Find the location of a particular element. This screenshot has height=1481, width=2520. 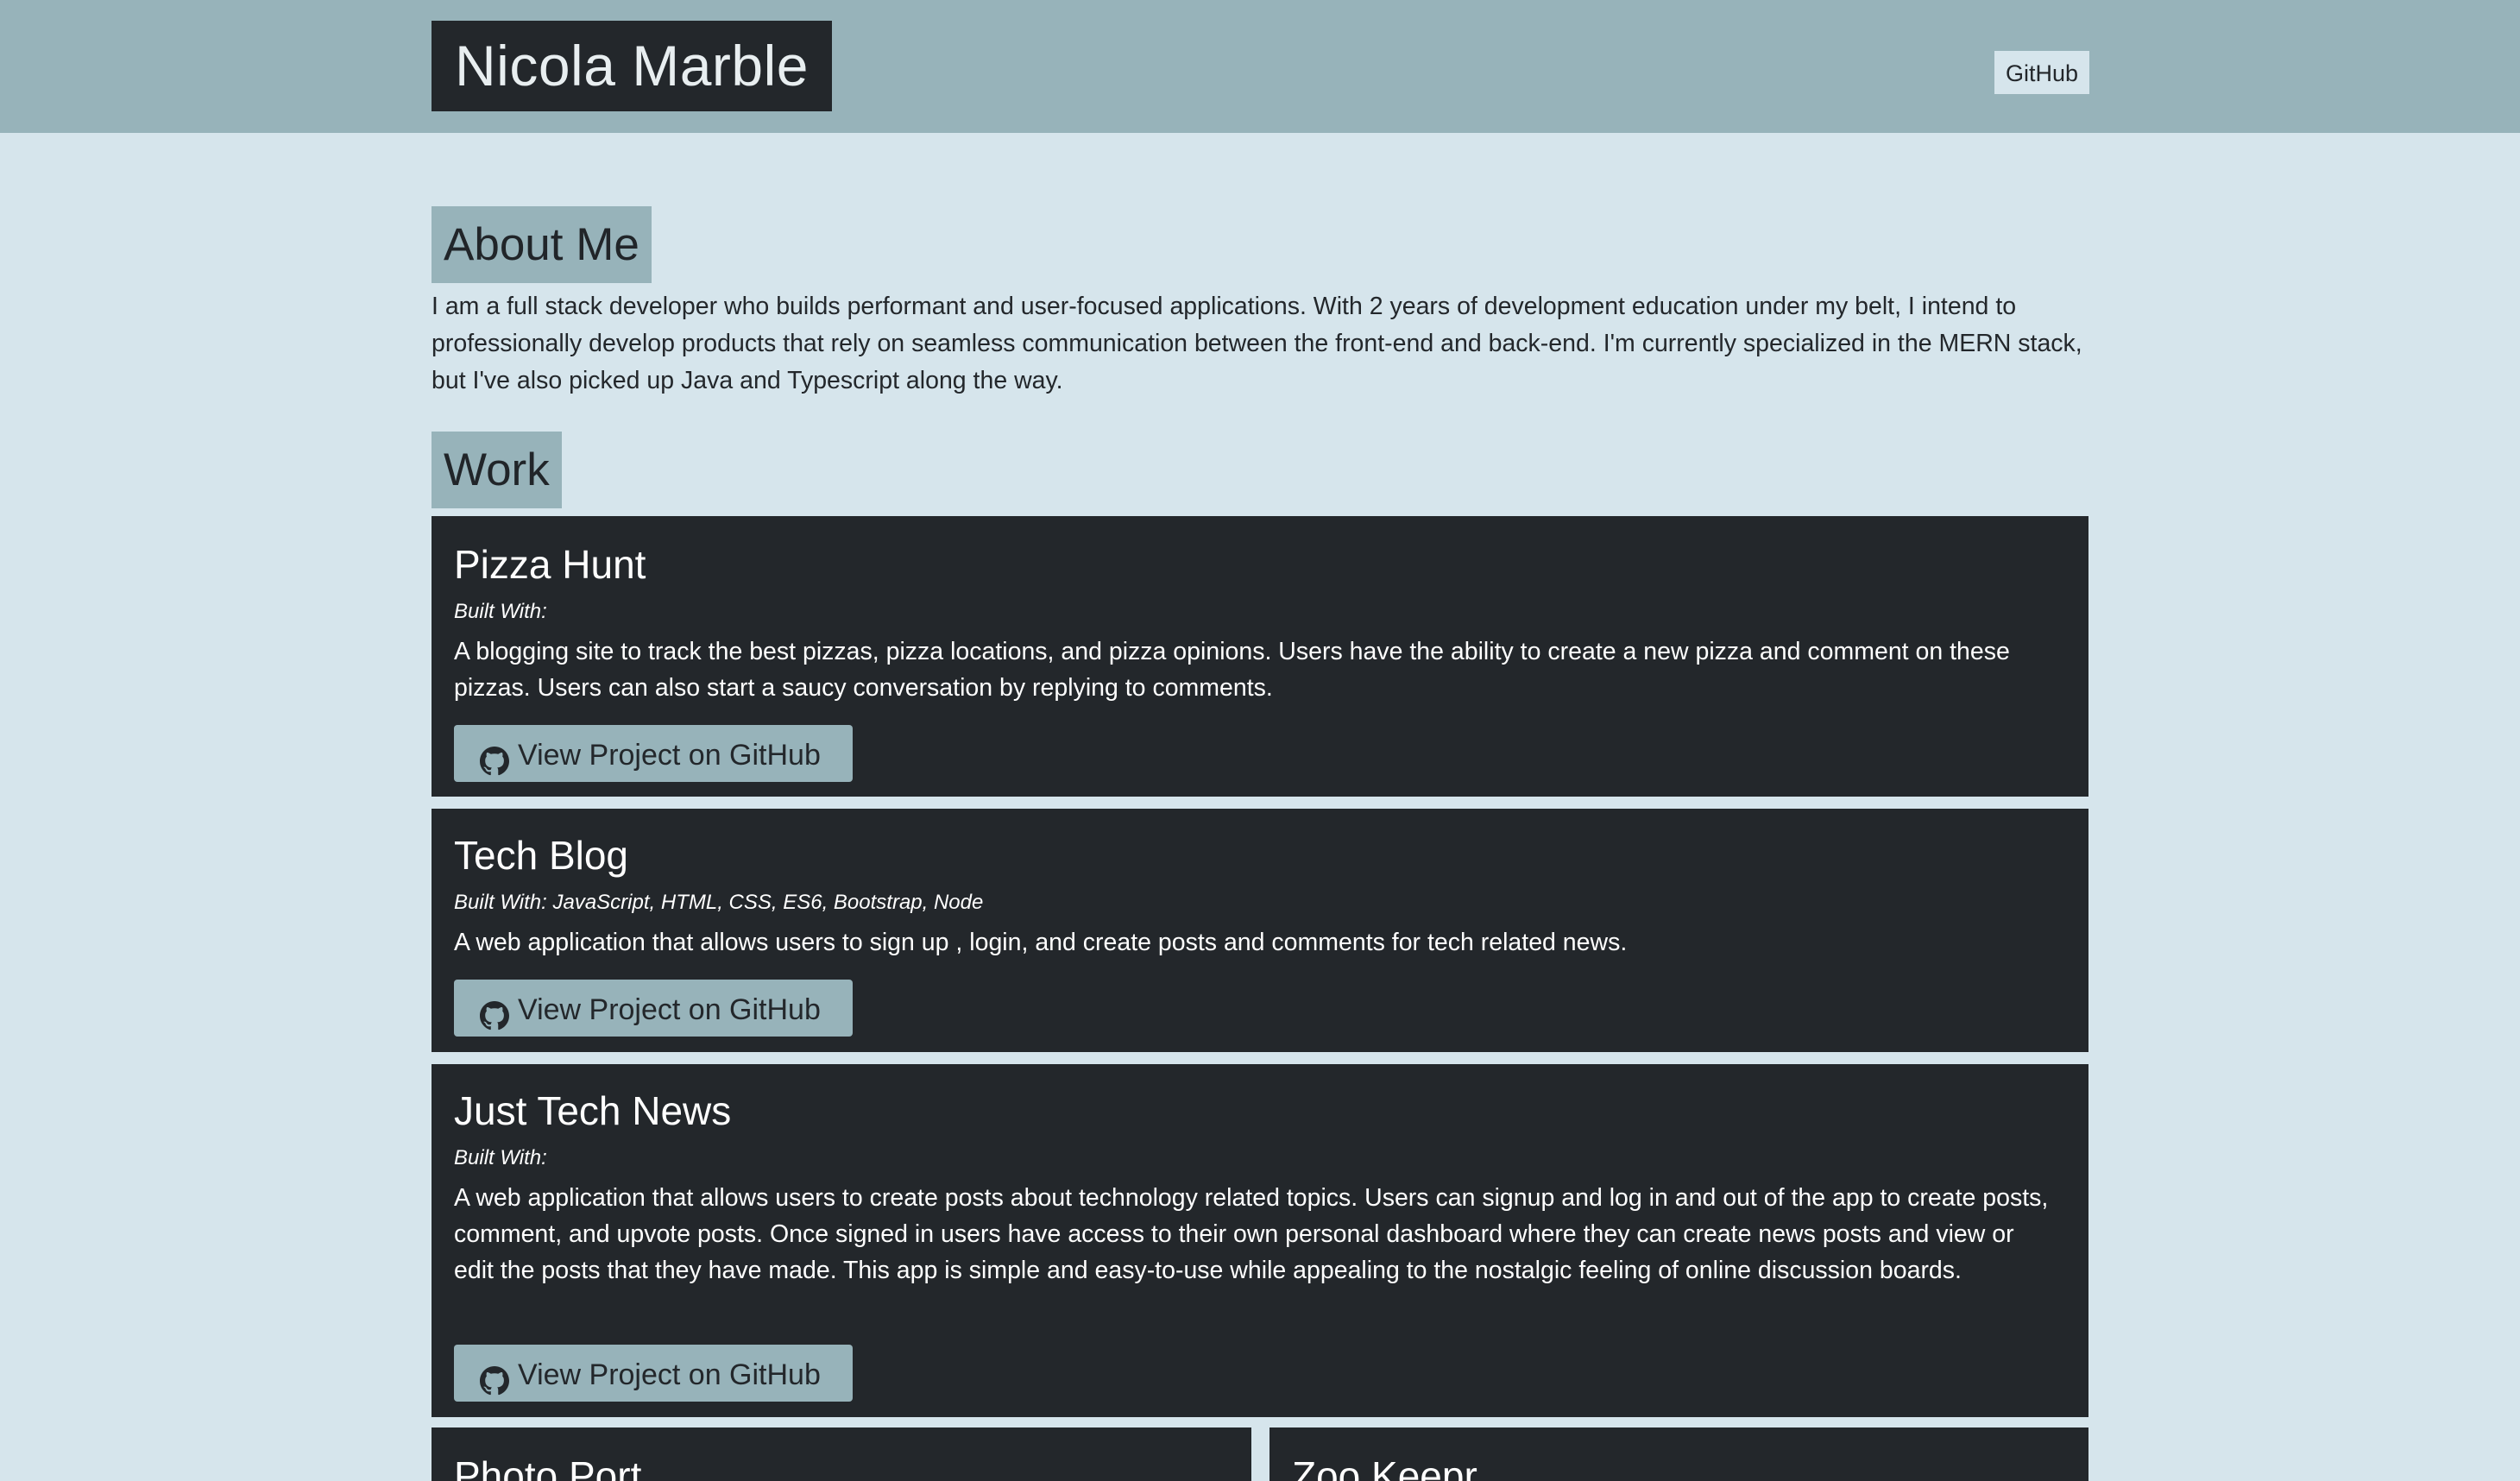

project-title: Zoo Keepr is located at coordinates (1384, 1467).